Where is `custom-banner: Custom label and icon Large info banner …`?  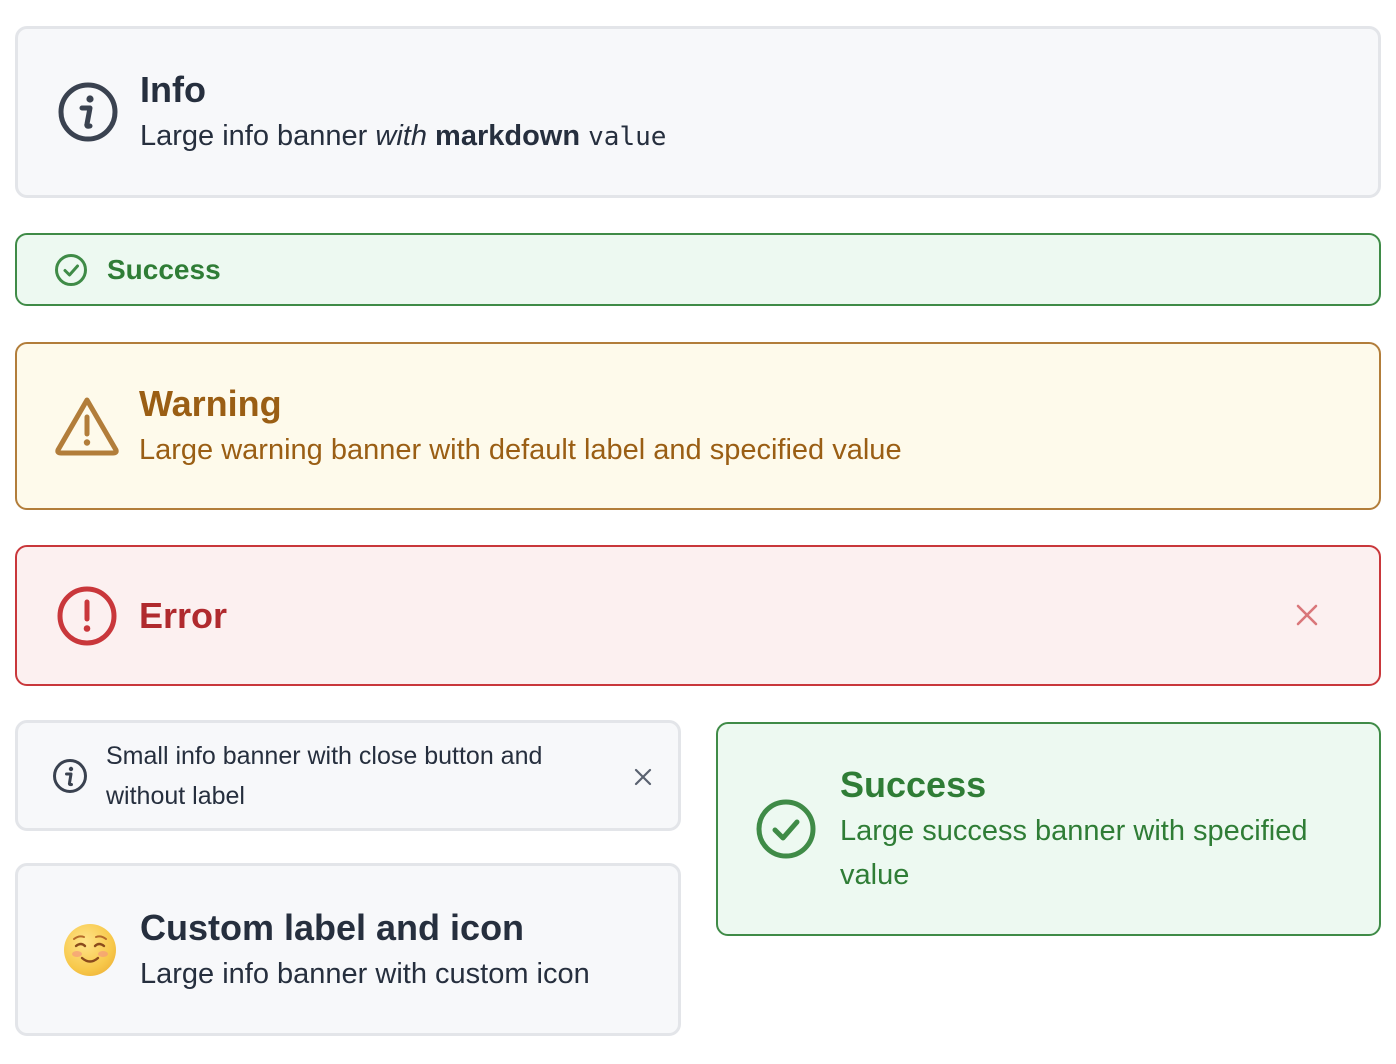
custom-banner: Custom label and icon Large info banner … is located at coordinates (348, 949).